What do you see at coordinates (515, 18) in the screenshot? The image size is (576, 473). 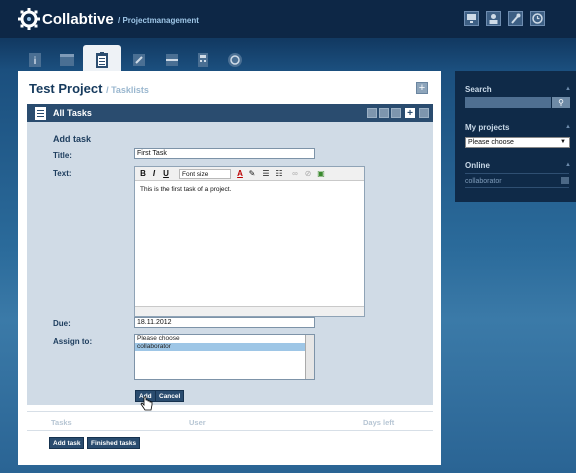 I see `wrench-icon` at bounding box center [515, 18].